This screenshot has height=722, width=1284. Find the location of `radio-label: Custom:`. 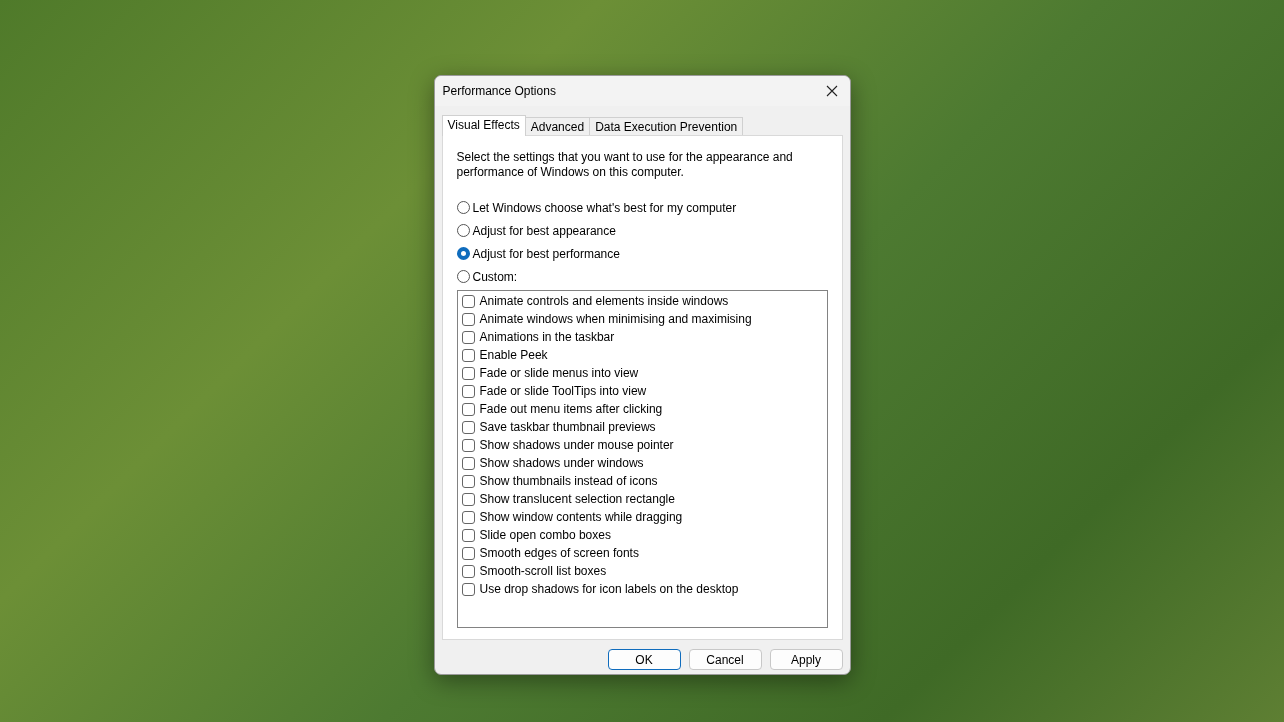

radio-label: Custom: is located at coordinates (495, 276).